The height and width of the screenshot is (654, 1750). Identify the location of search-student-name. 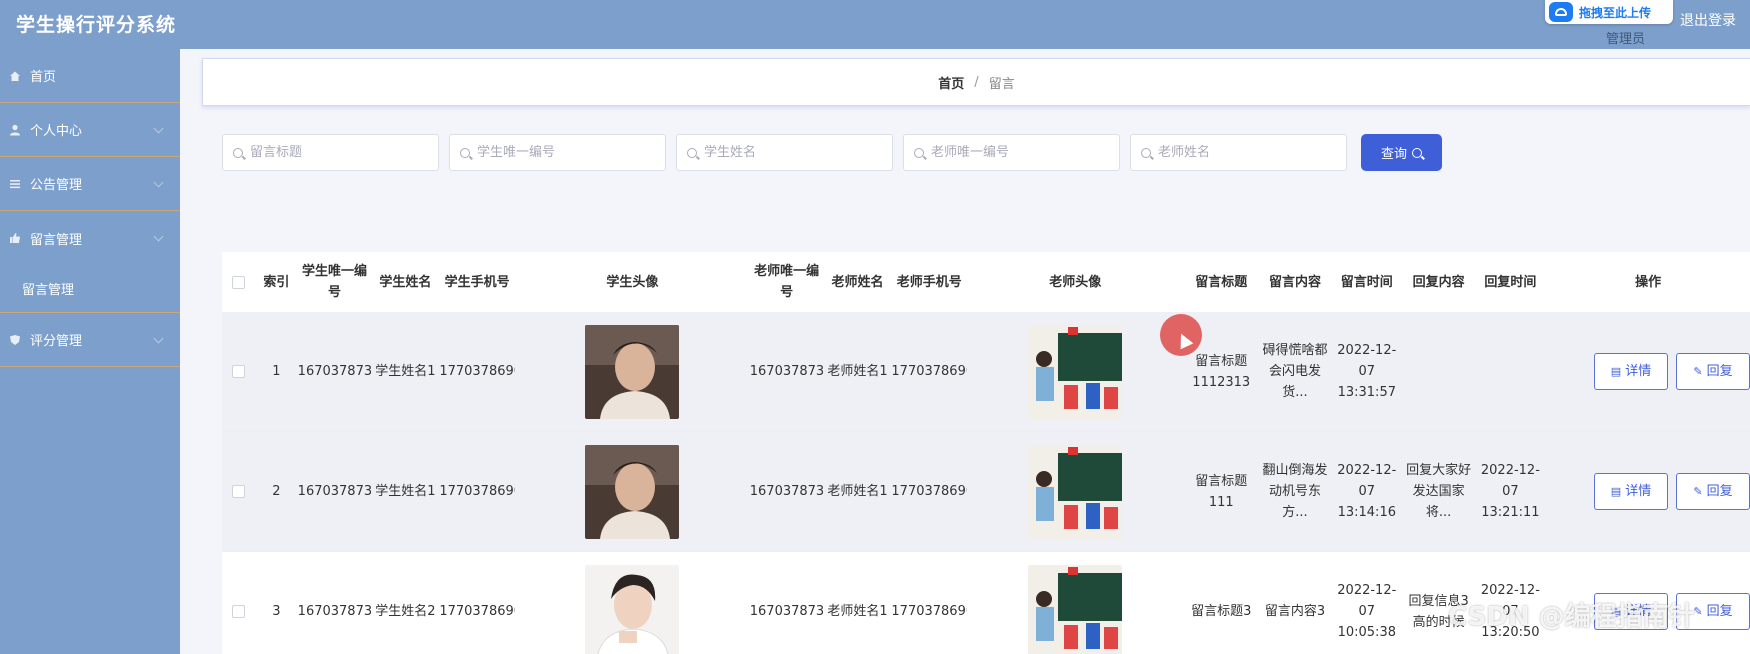
(784, 152).